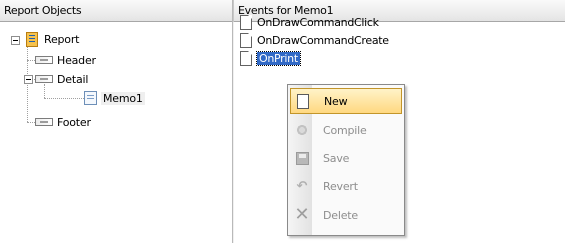  Describe the element at coordinates (90, 98) in the screenshot. I see `memo-icon` at that location.